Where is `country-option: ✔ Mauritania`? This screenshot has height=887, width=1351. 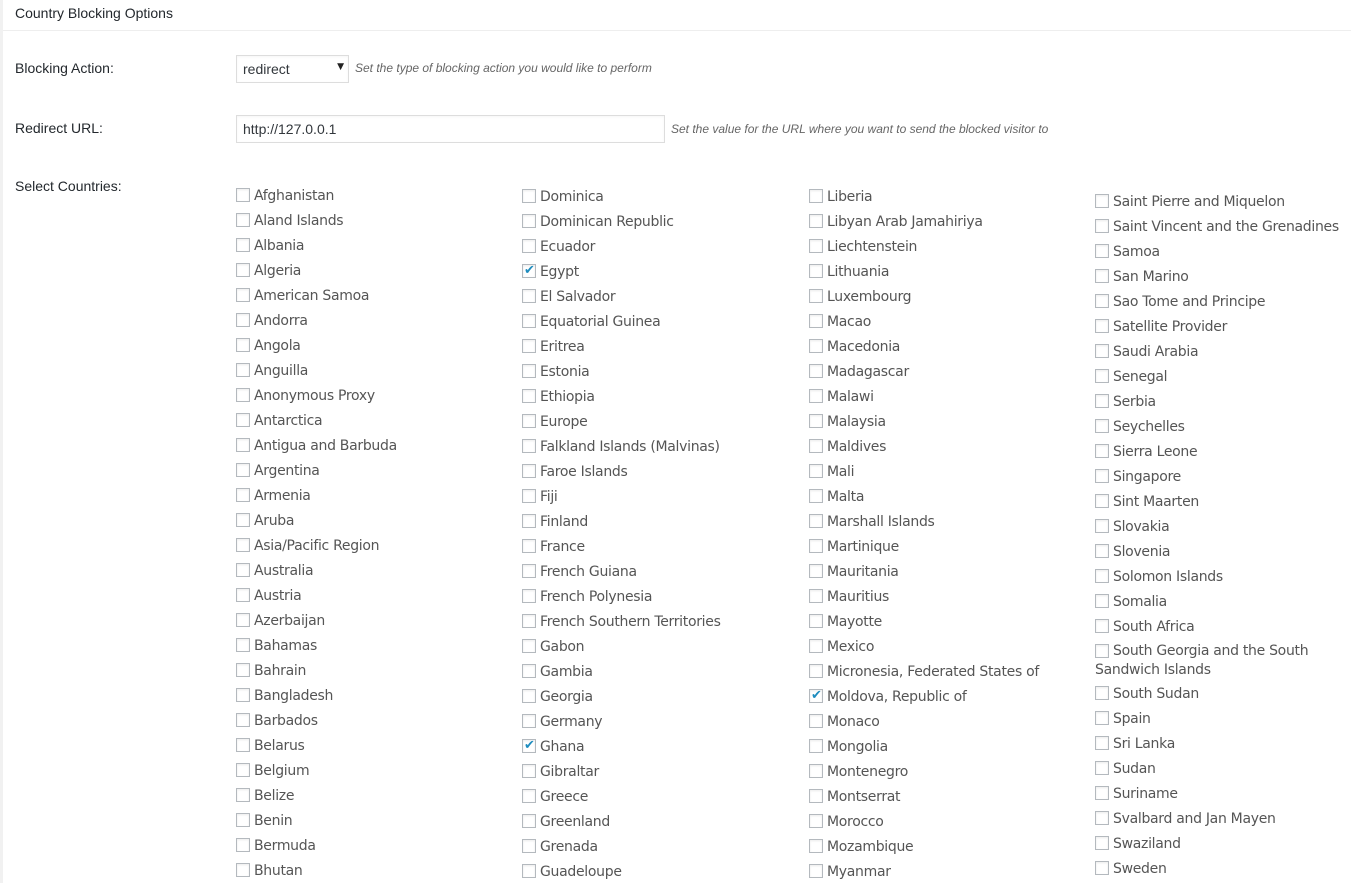
country-option: ✔ Mauritania is located at coordinates (944, 574).